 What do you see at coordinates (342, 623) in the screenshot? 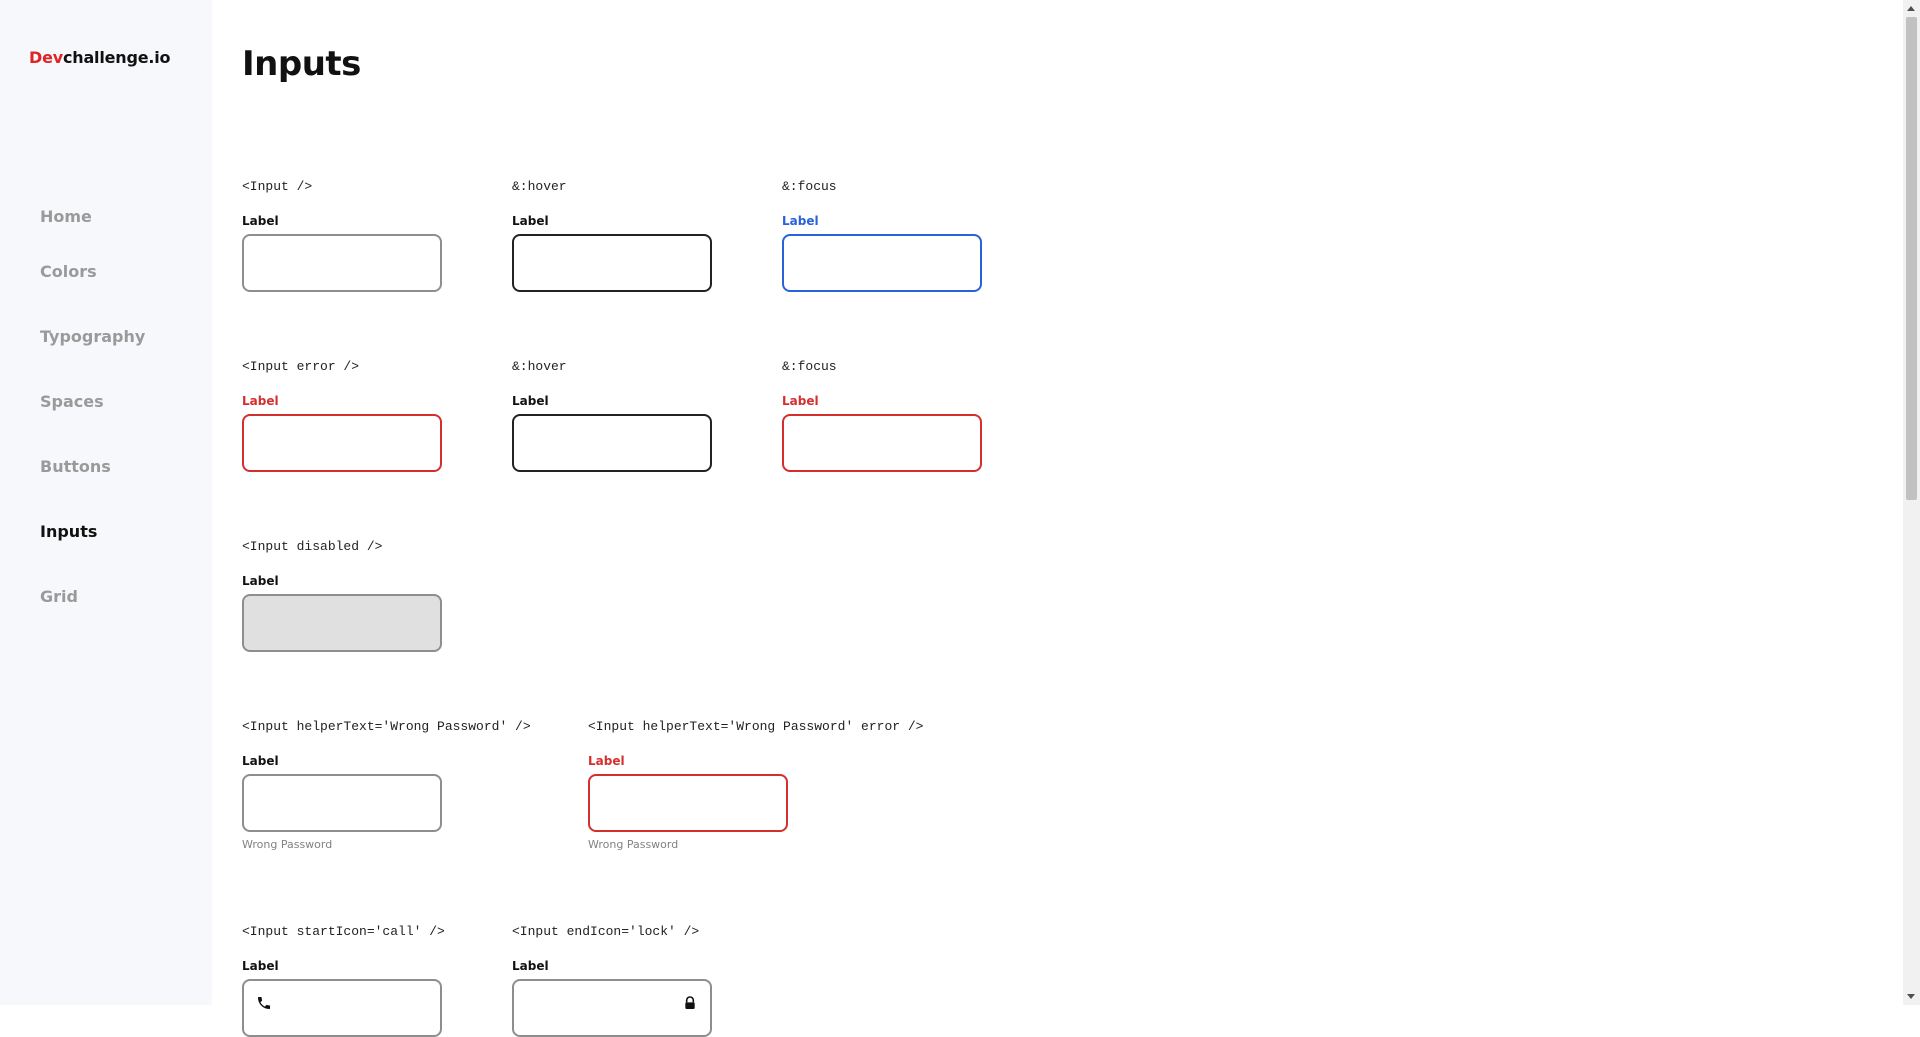
I see `input-disabled` at bounding box center [342, 623].